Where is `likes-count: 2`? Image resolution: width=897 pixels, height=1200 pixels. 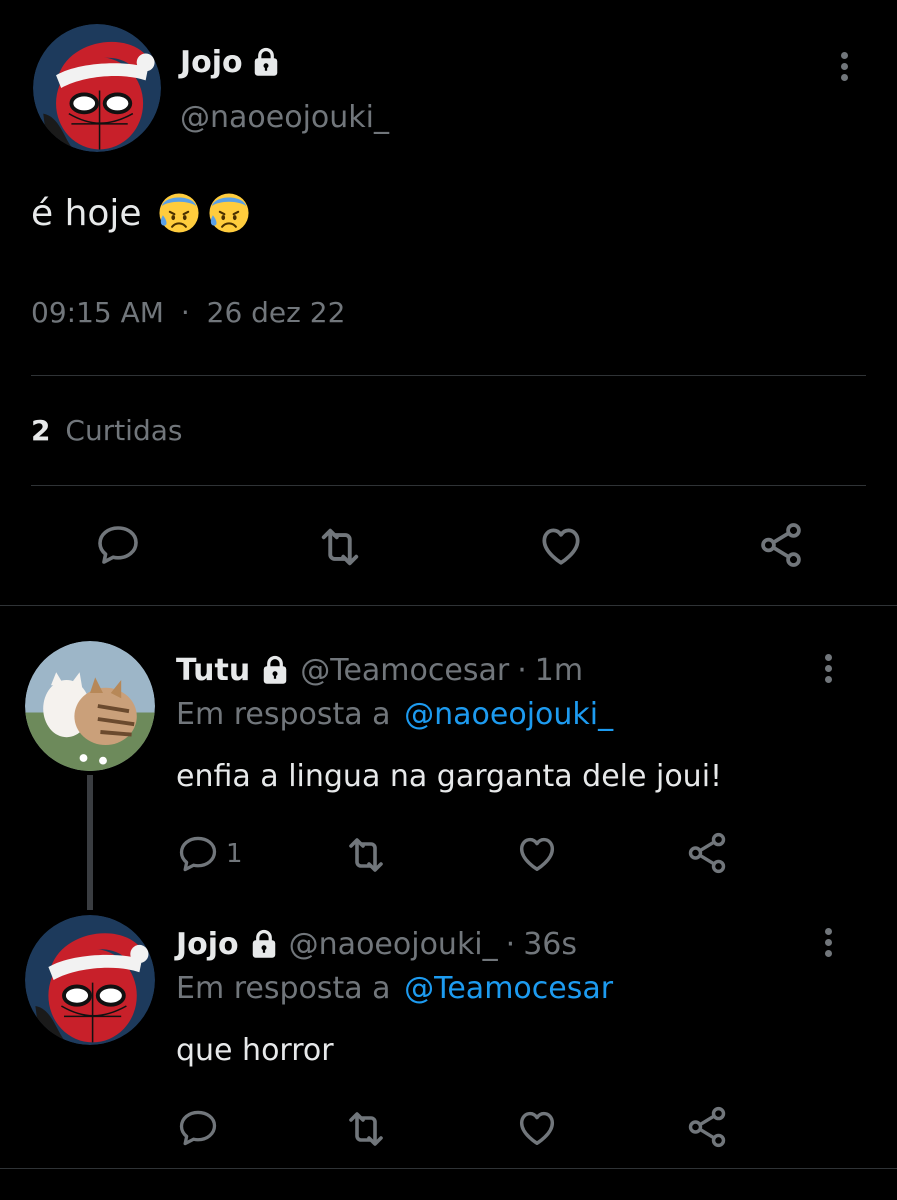
likes-count: 2 is located at coordinates (41, 430).